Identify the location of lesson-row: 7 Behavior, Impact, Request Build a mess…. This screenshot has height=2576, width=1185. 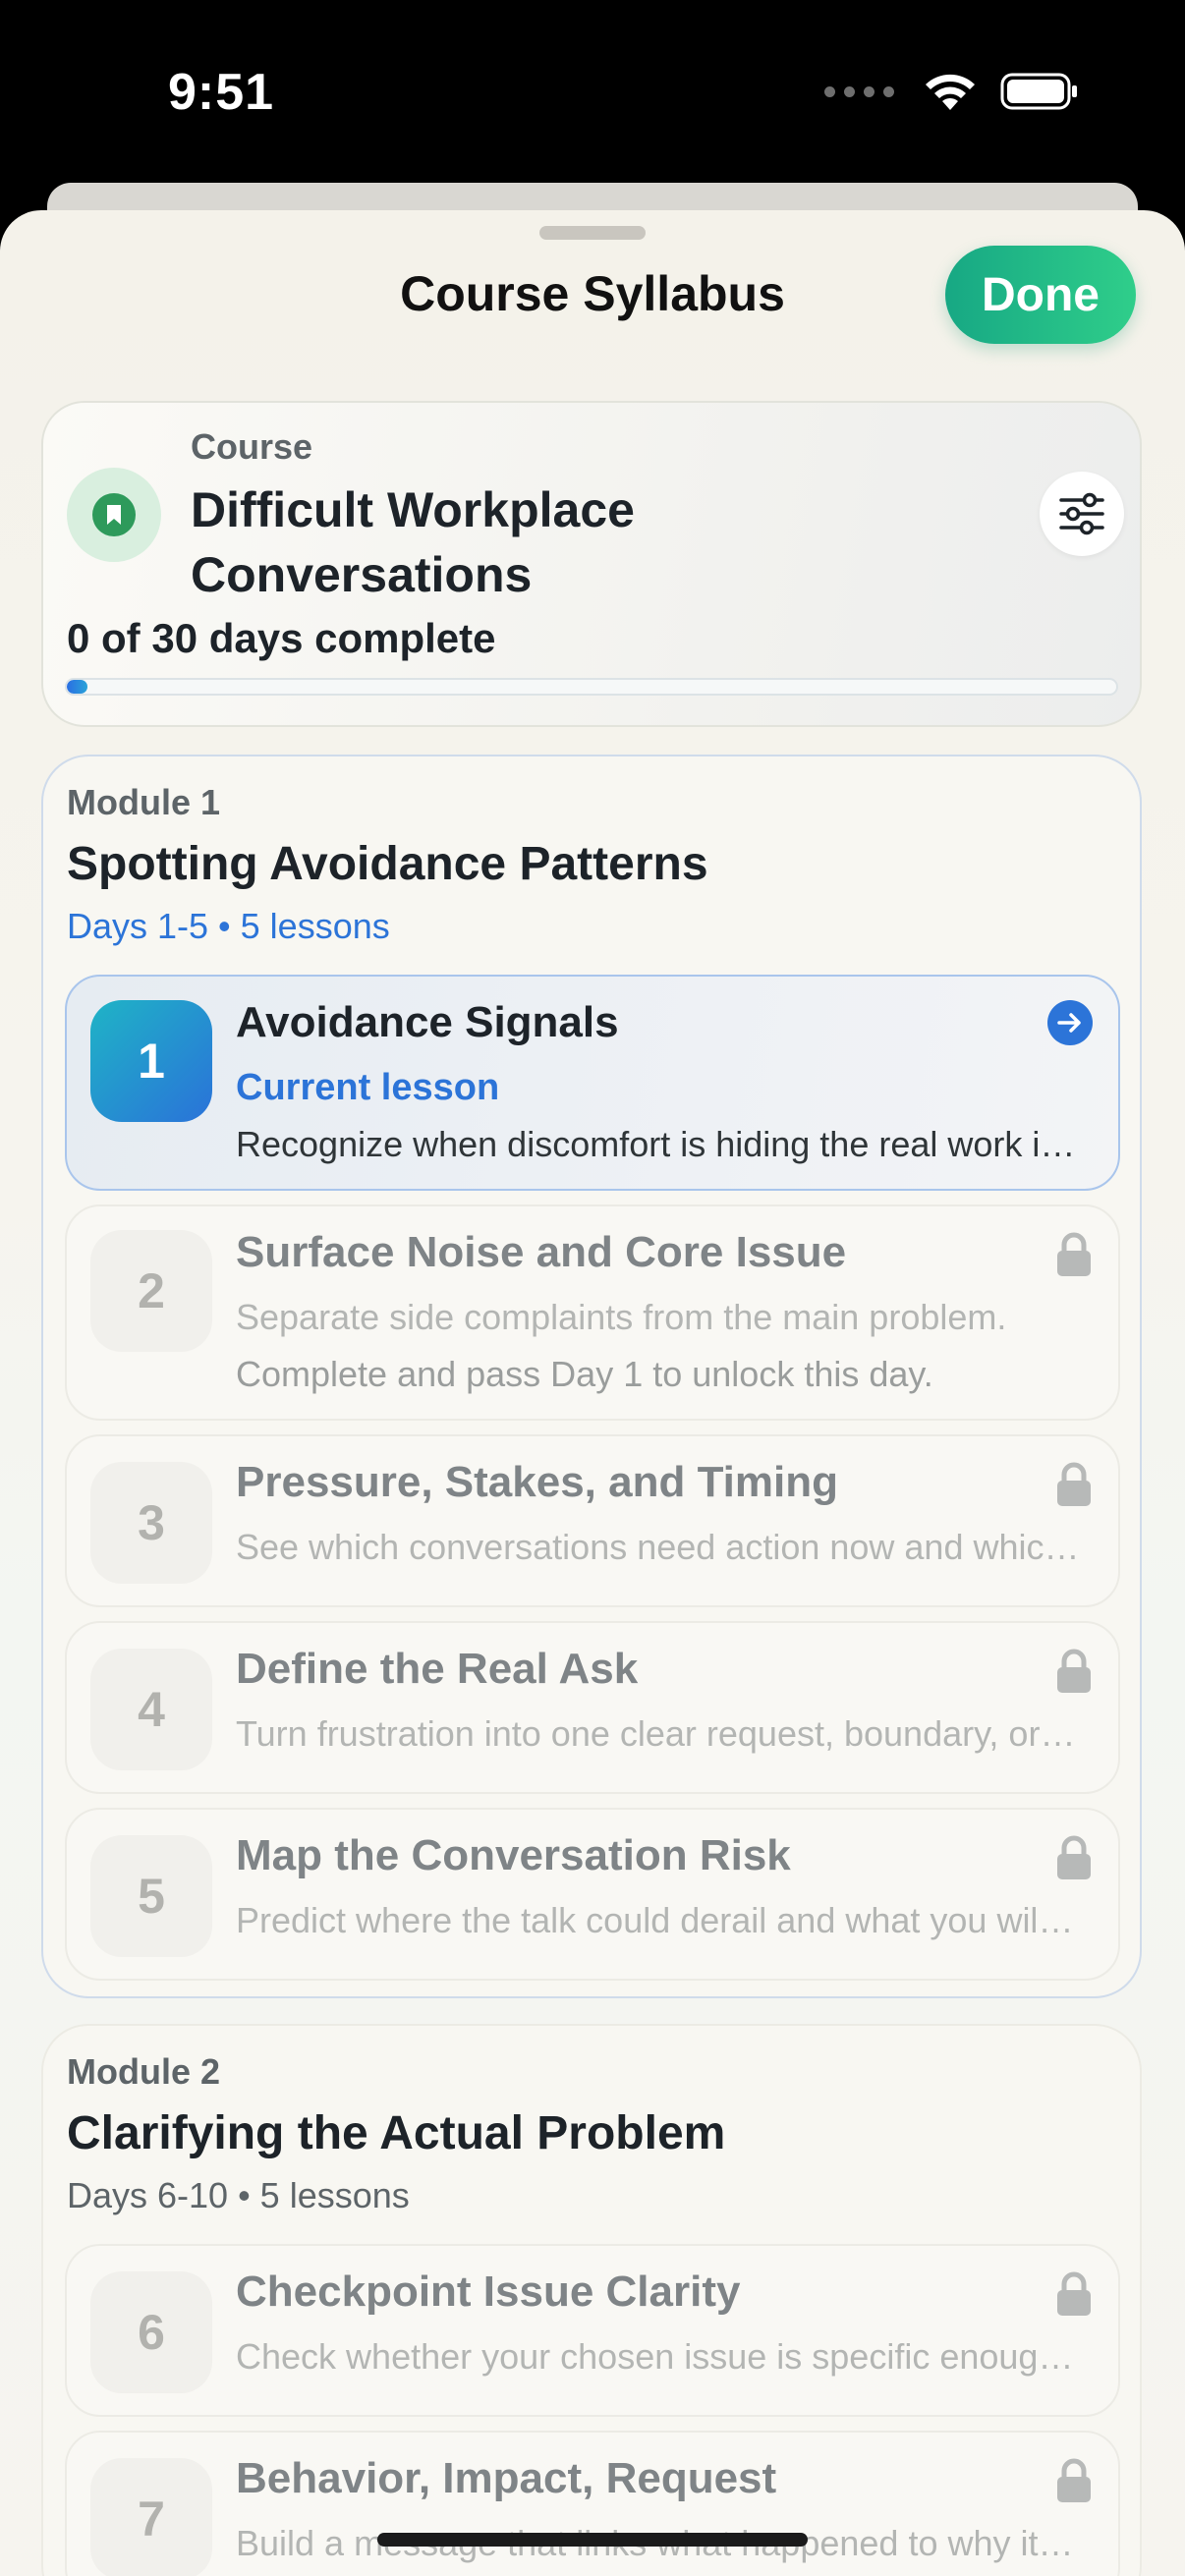
(592, 2503).